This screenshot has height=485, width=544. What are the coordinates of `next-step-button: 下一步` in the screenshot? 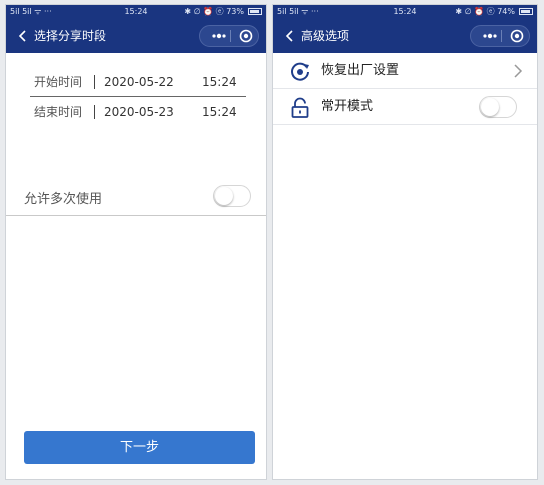 It's located at (139, 447).